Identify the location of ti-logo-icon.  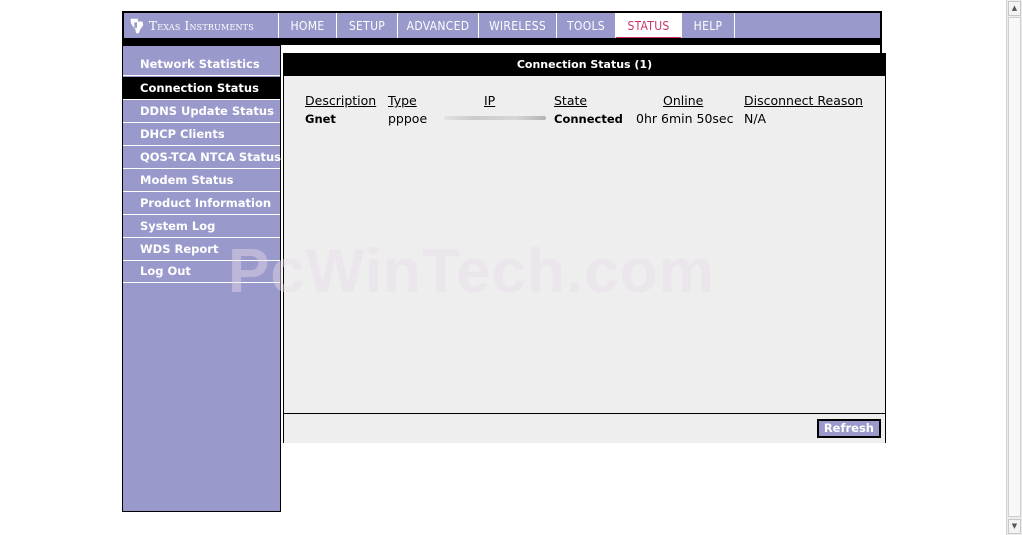
(137, 26).